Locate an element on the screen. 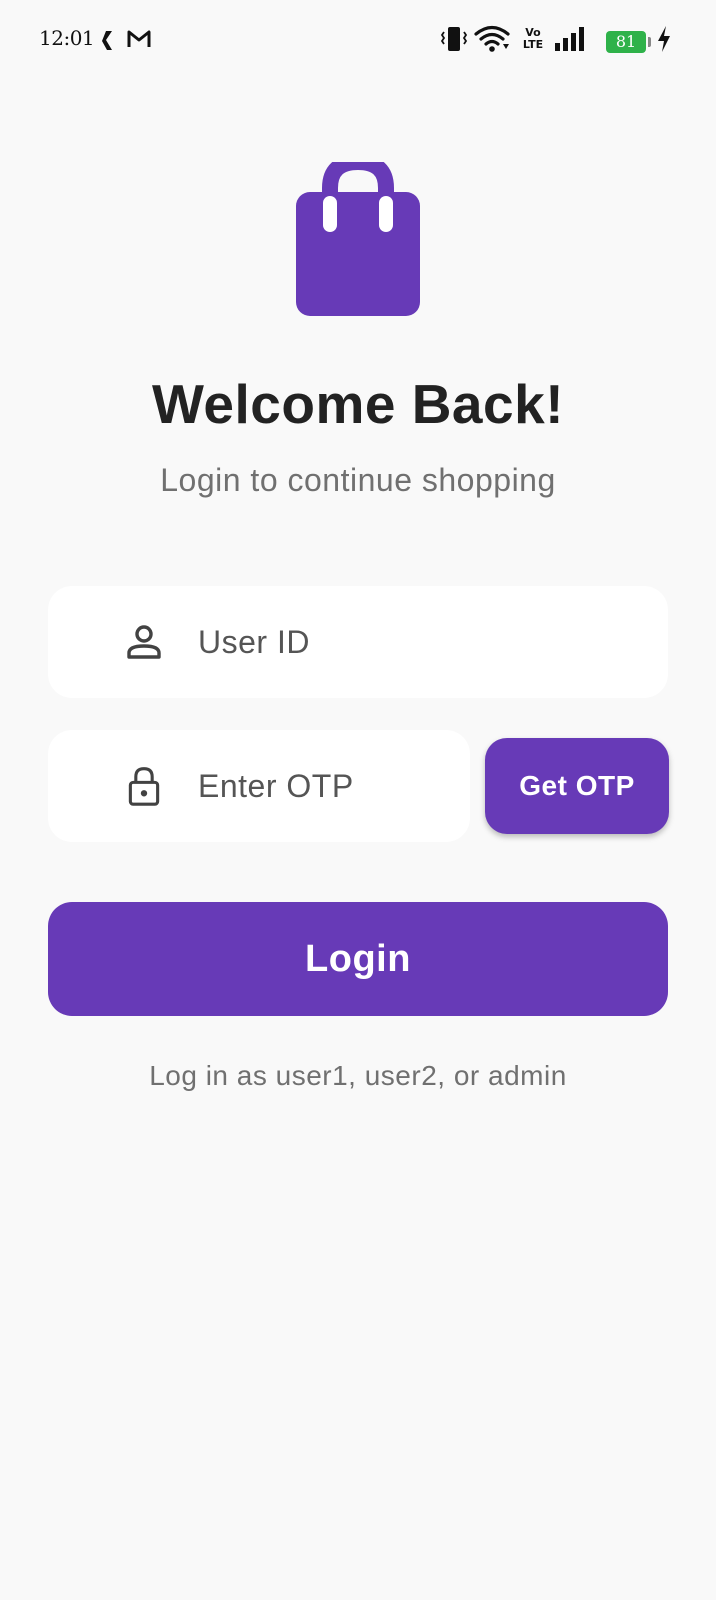  page-title: Welcome Back! is located at coordinates (358, 404).